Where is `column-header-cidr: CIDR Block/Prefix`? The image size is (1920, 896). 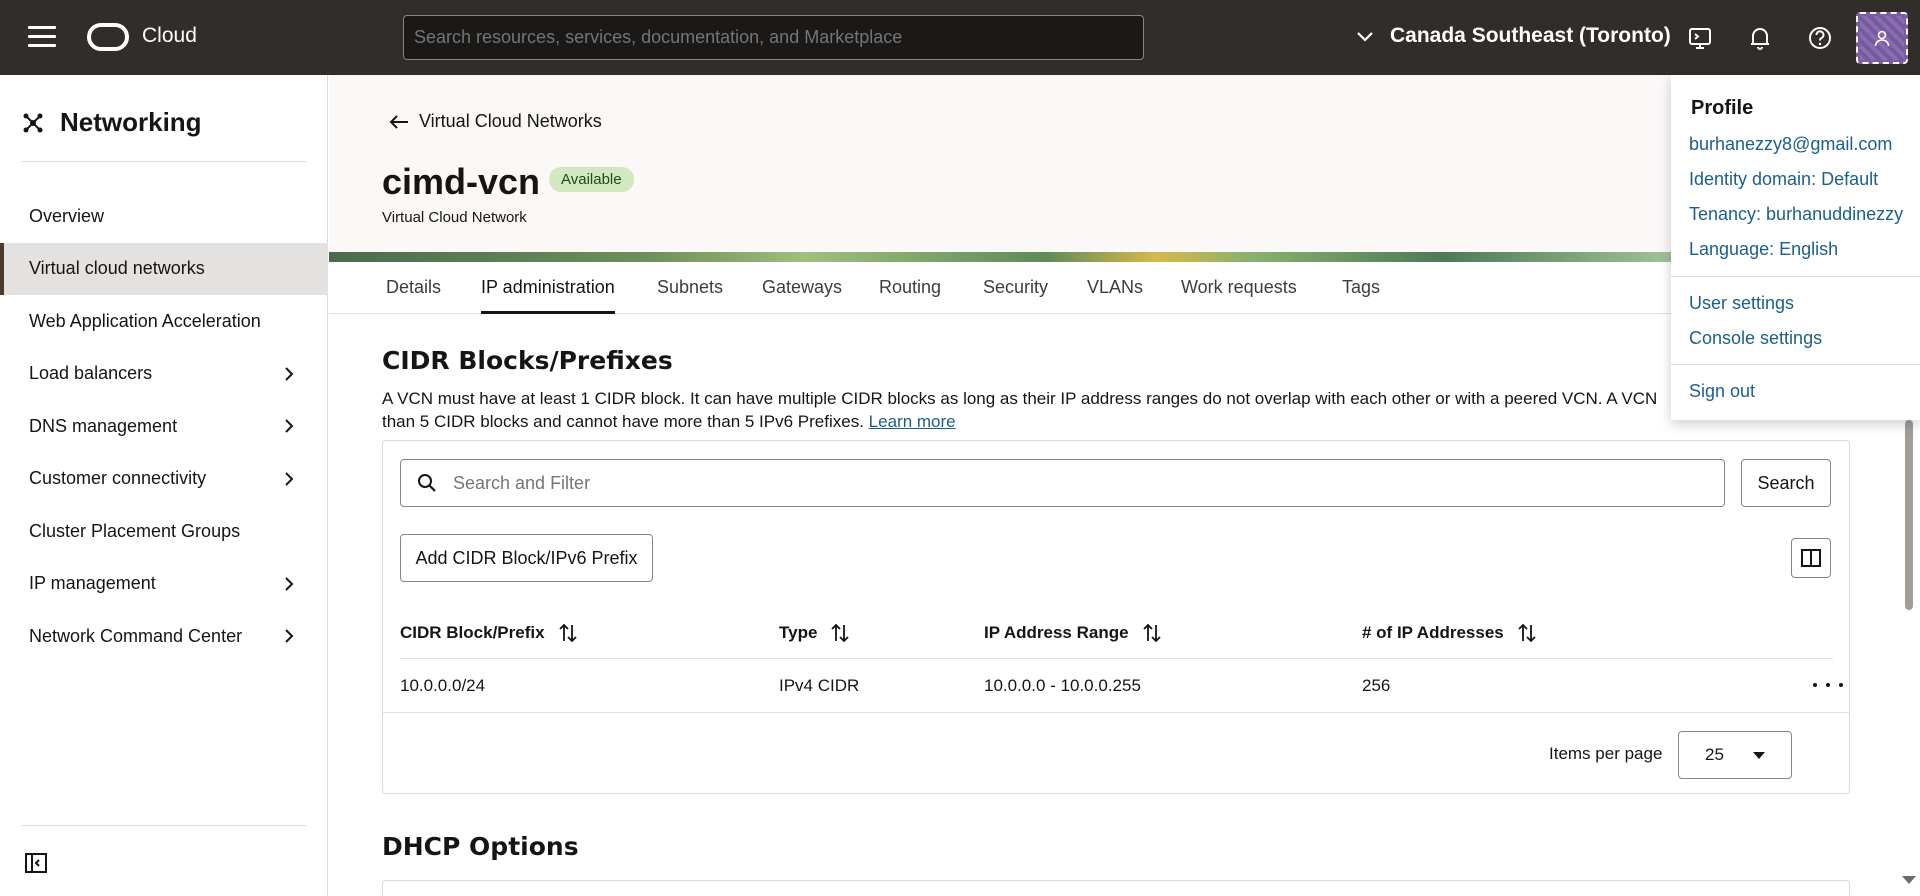 column-header-cidr: CIDR Block/Prefix is located at coordinates (488, 633).